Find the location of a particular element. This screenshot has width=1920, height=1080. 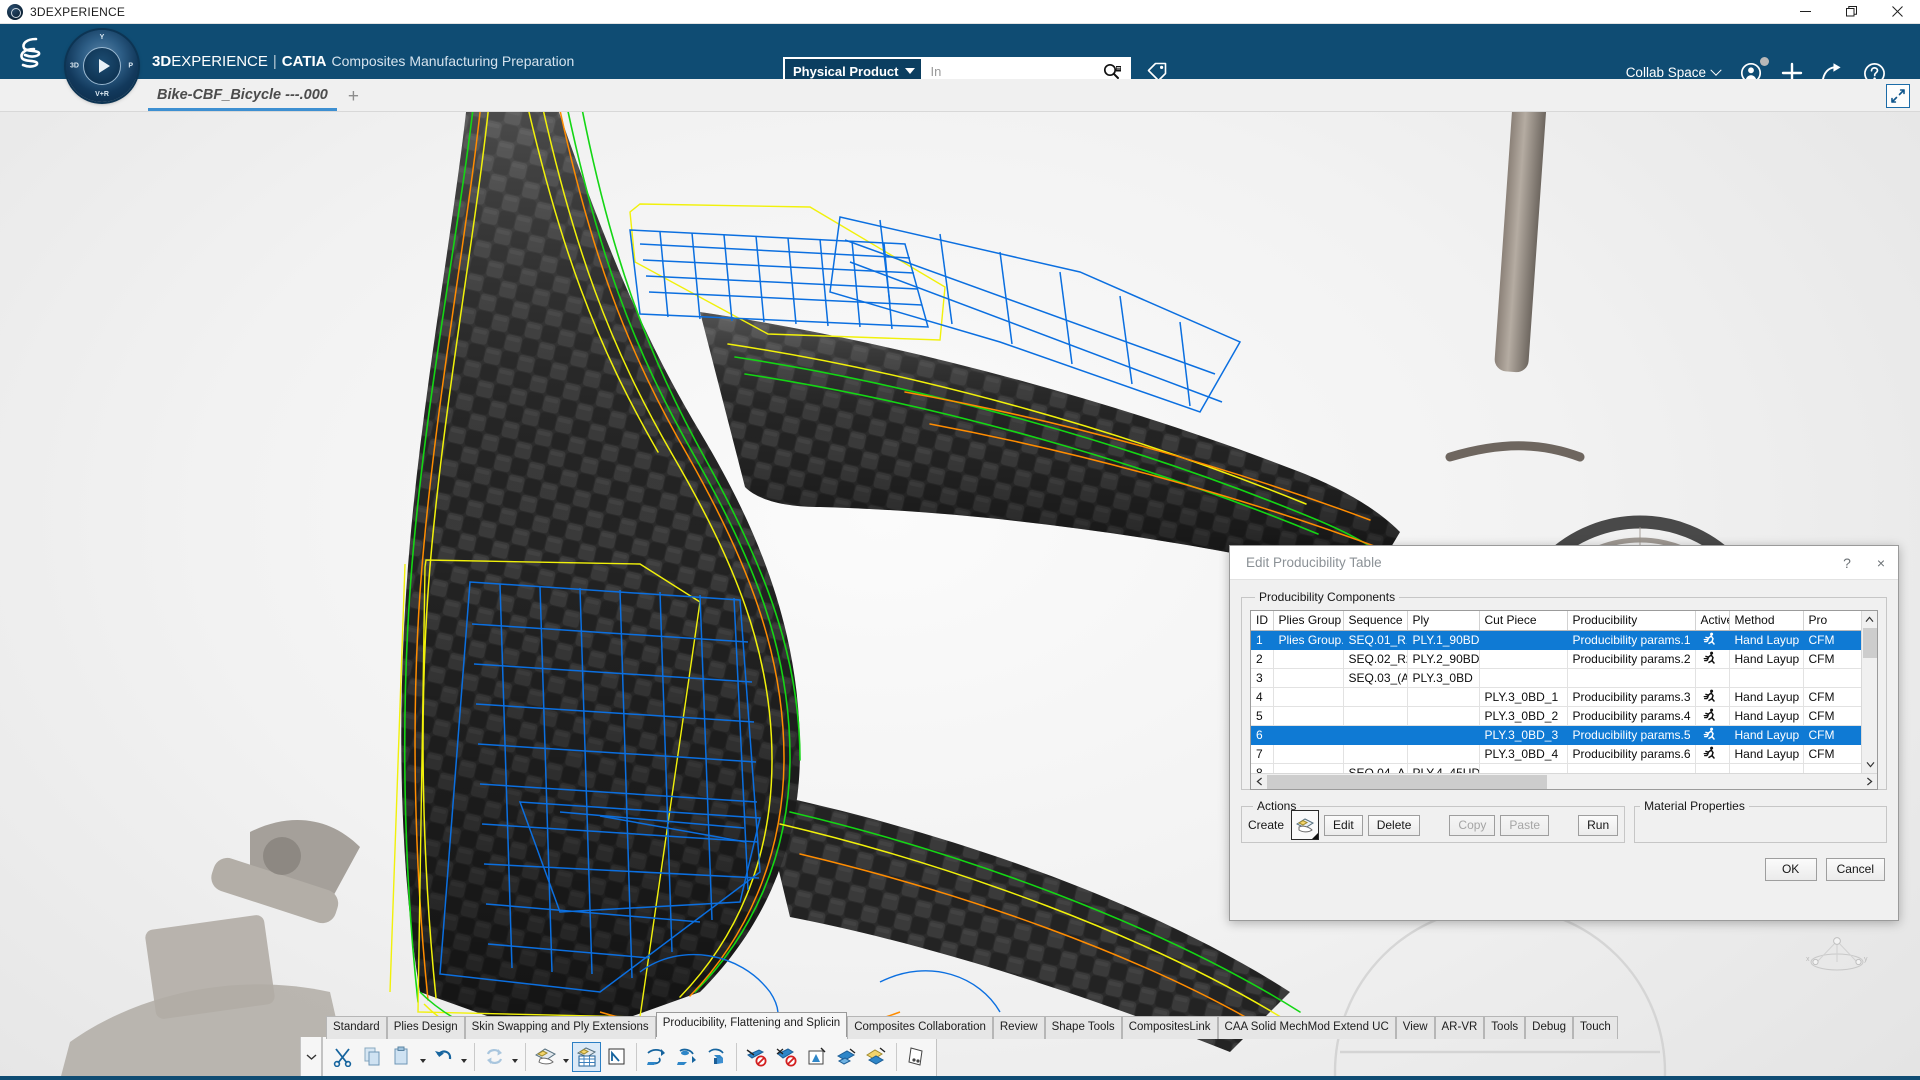

table-cell-sequence is located at coordinates (1375, 754).